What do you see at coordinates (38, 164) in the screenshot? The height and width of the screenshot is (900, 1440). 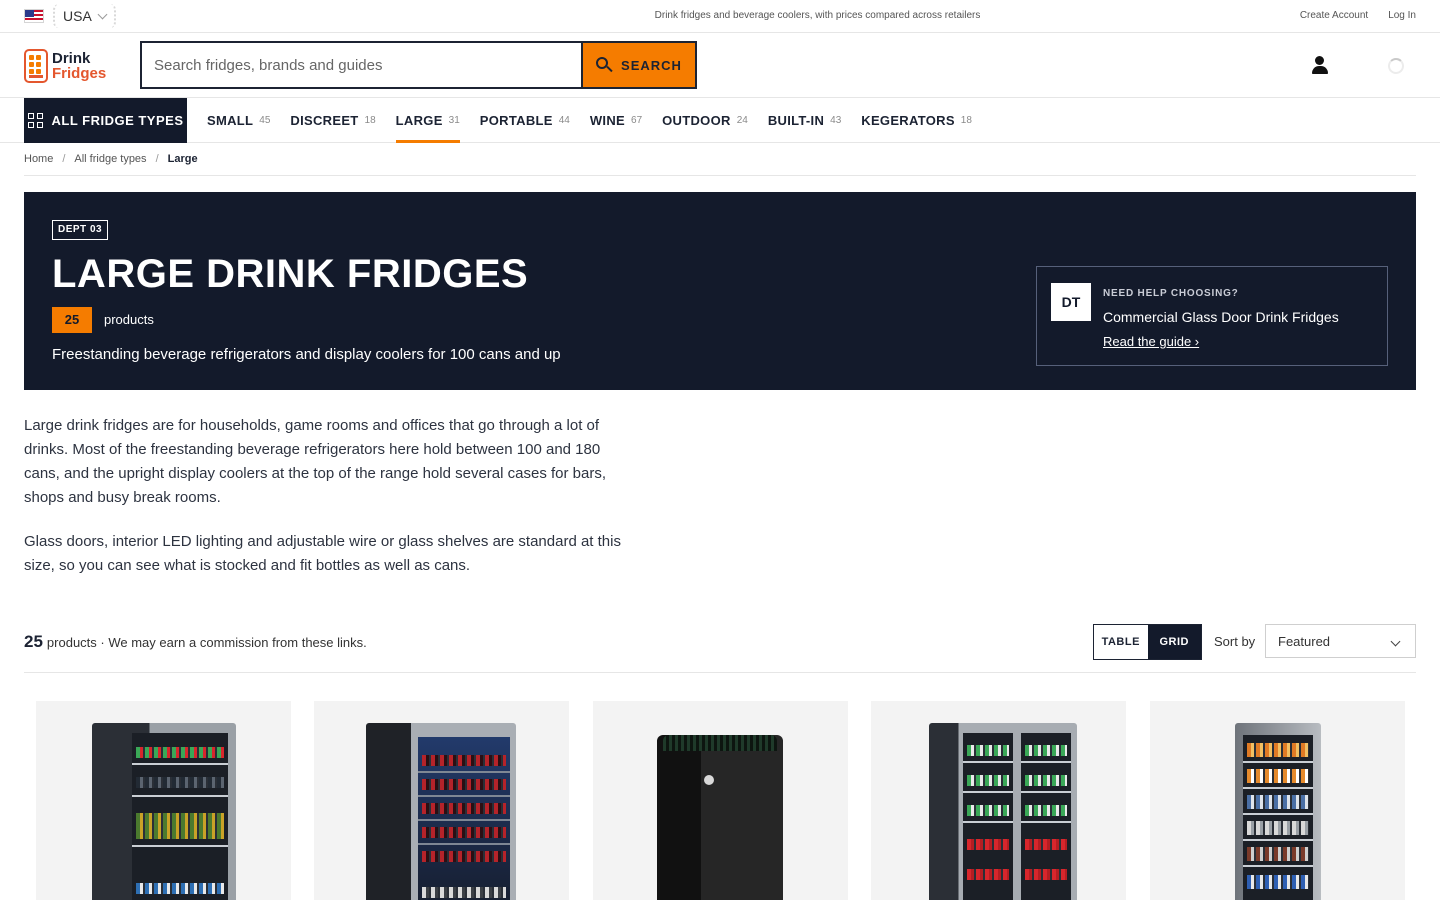 I see `breadcrumb-home: Home` at bounding box center [38, 164].